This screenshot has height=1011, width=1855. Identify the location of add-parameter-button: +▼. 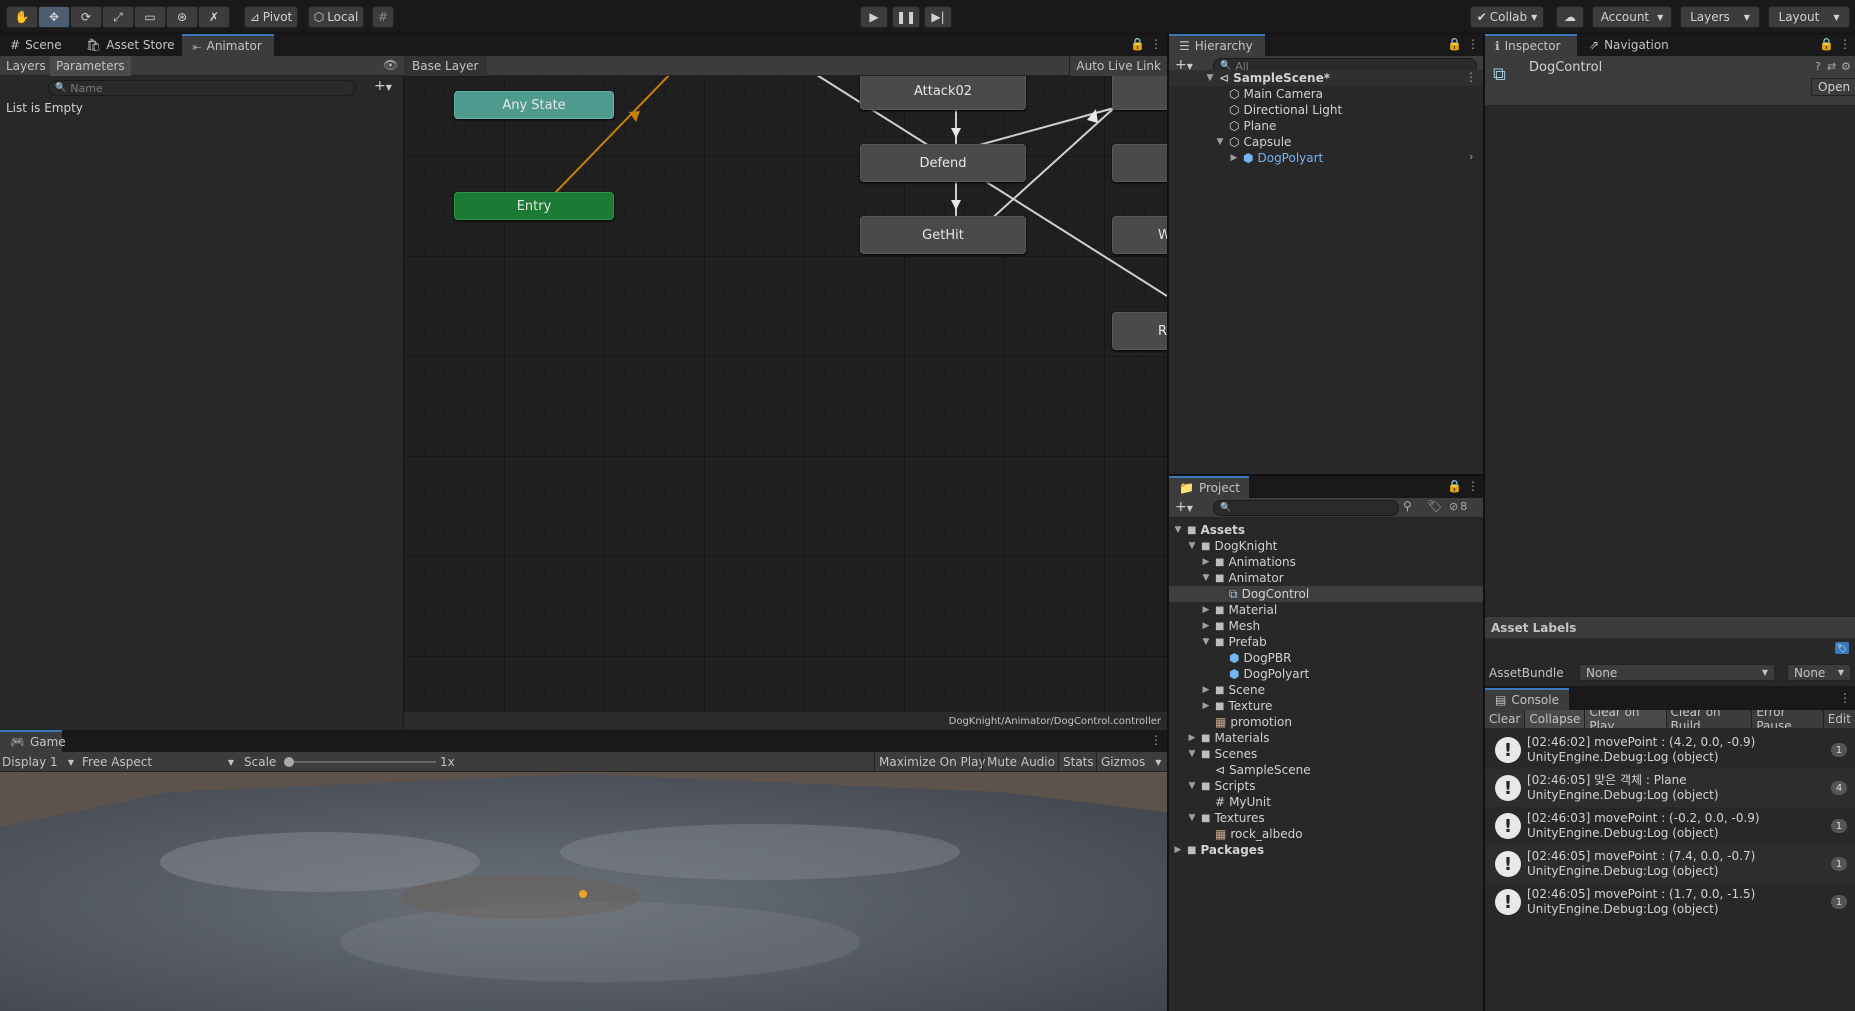
(383, 86).